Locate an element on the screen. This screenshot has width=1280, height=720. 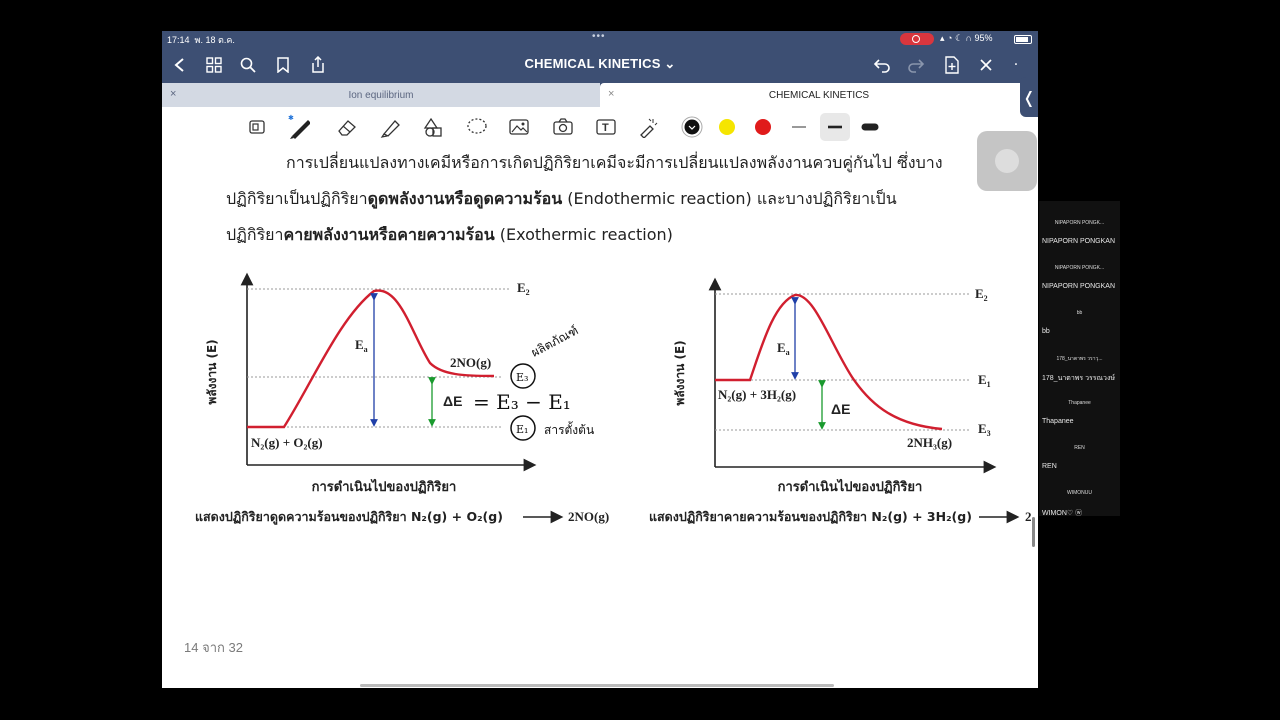
color-black-swatch is located at coordinates (692, 127).